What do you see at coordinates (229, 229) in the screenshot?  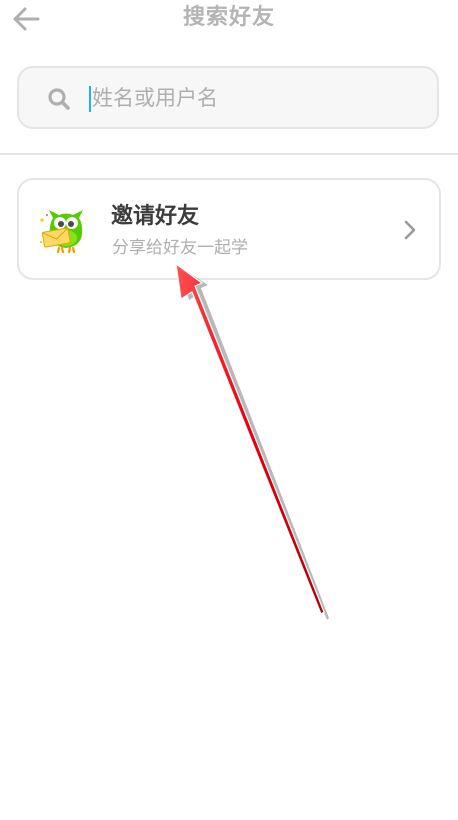 I see `invite-friends-button: 邀请好友 分享给好友一起学` at bounding box center [229, 229].